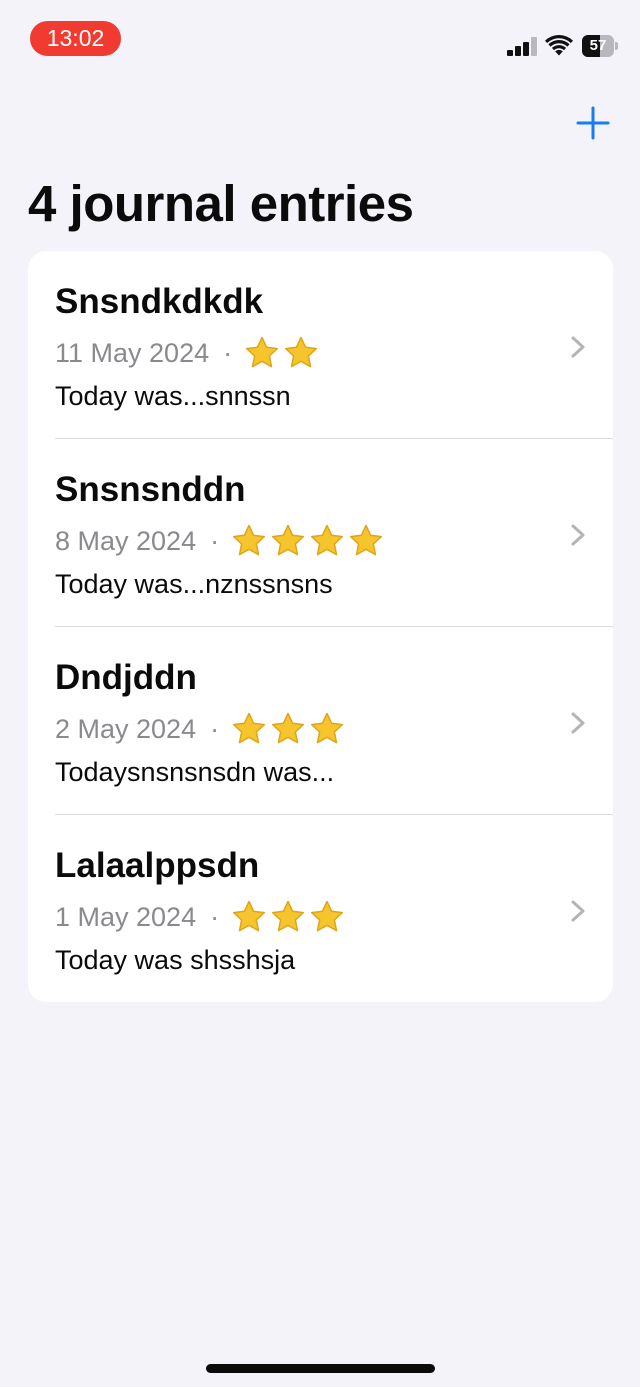  What do you see at coordinates (126, 728) in the screenshot?
I see `entry-date: 2 May 2024` at bounding box center [126, 728].